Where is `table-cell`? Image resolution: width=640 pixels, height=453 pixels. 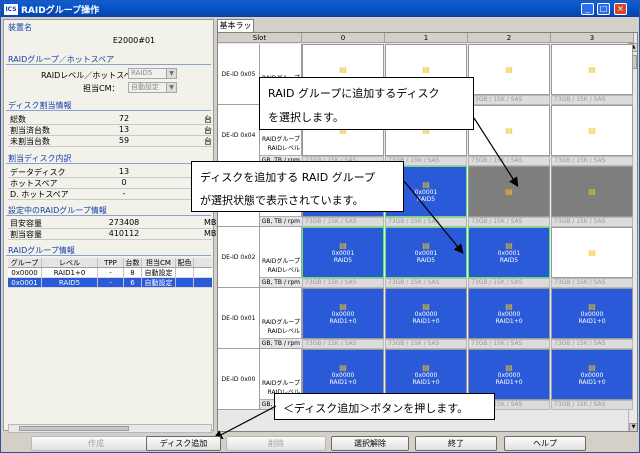
table-cell is located at coordinates (185, 282).